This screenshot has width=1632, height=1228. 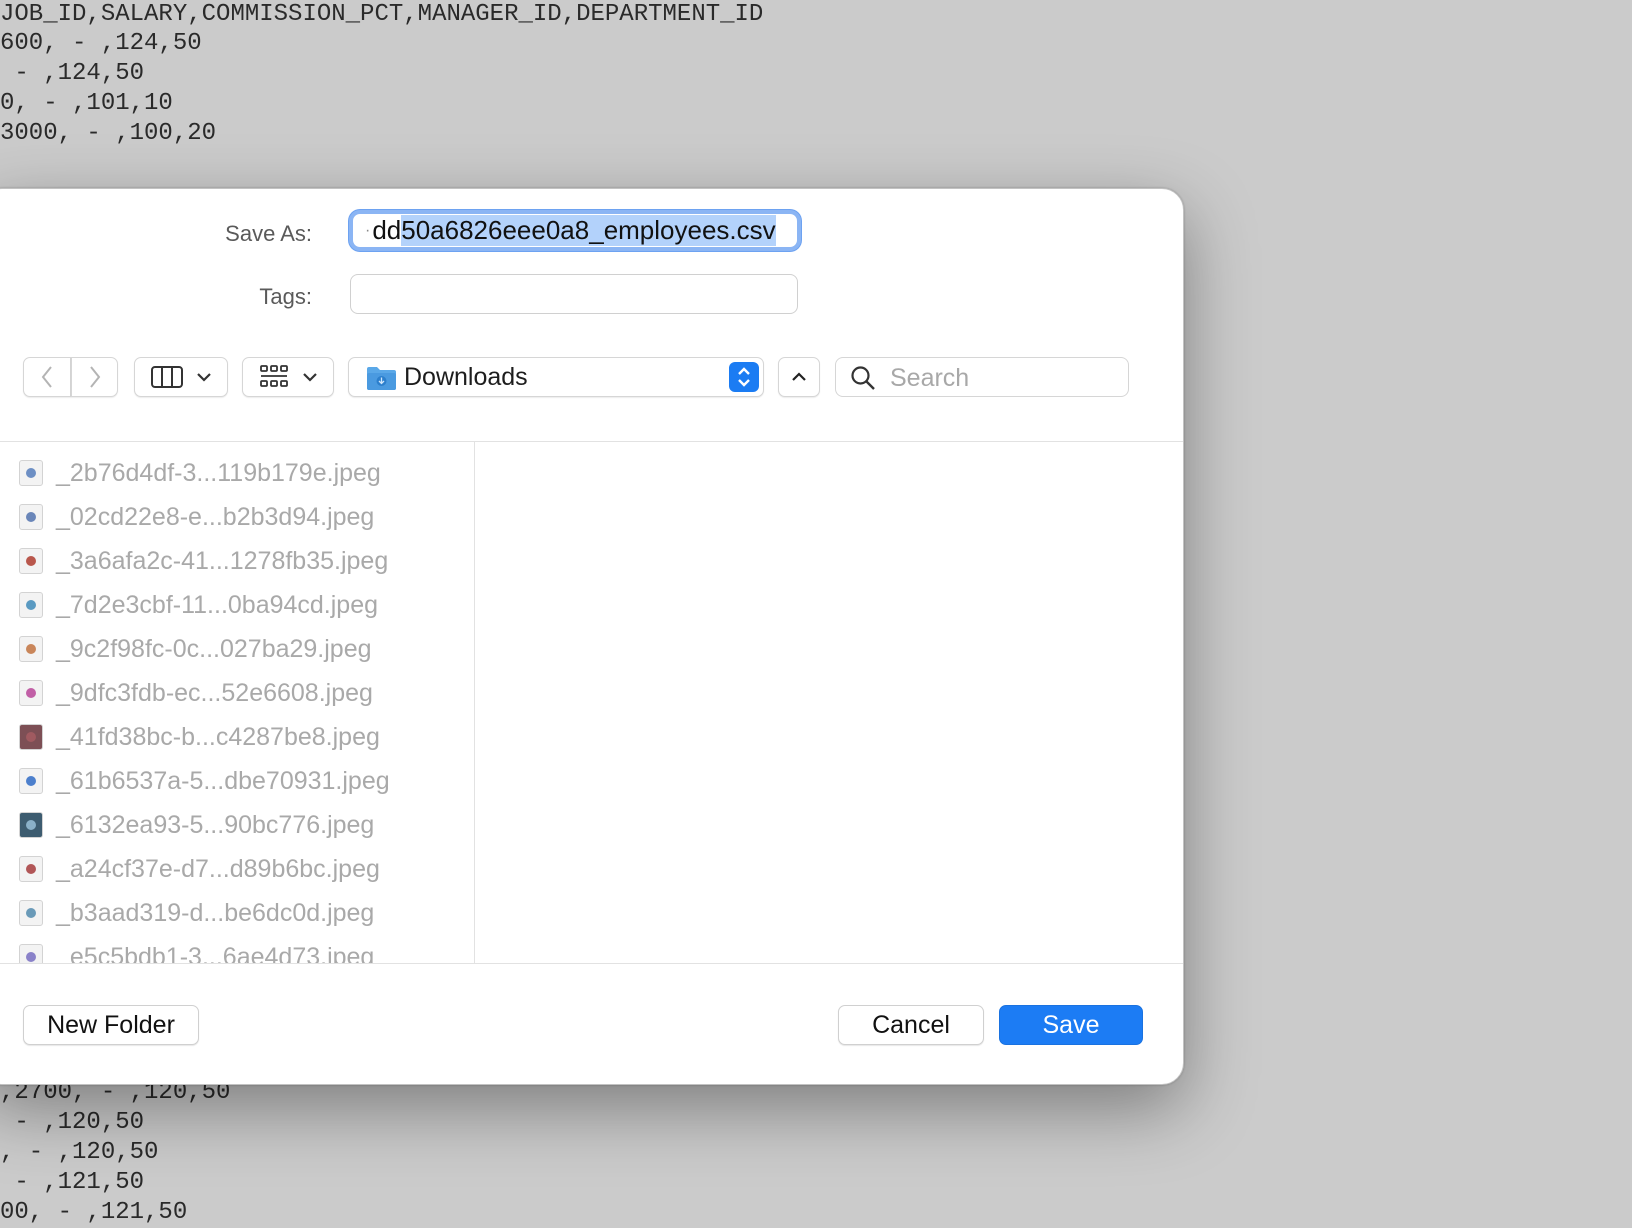 I want to click on save-as-field: · dd 50a6826eee0a8_employees.csv, so click(x=575, y=230).